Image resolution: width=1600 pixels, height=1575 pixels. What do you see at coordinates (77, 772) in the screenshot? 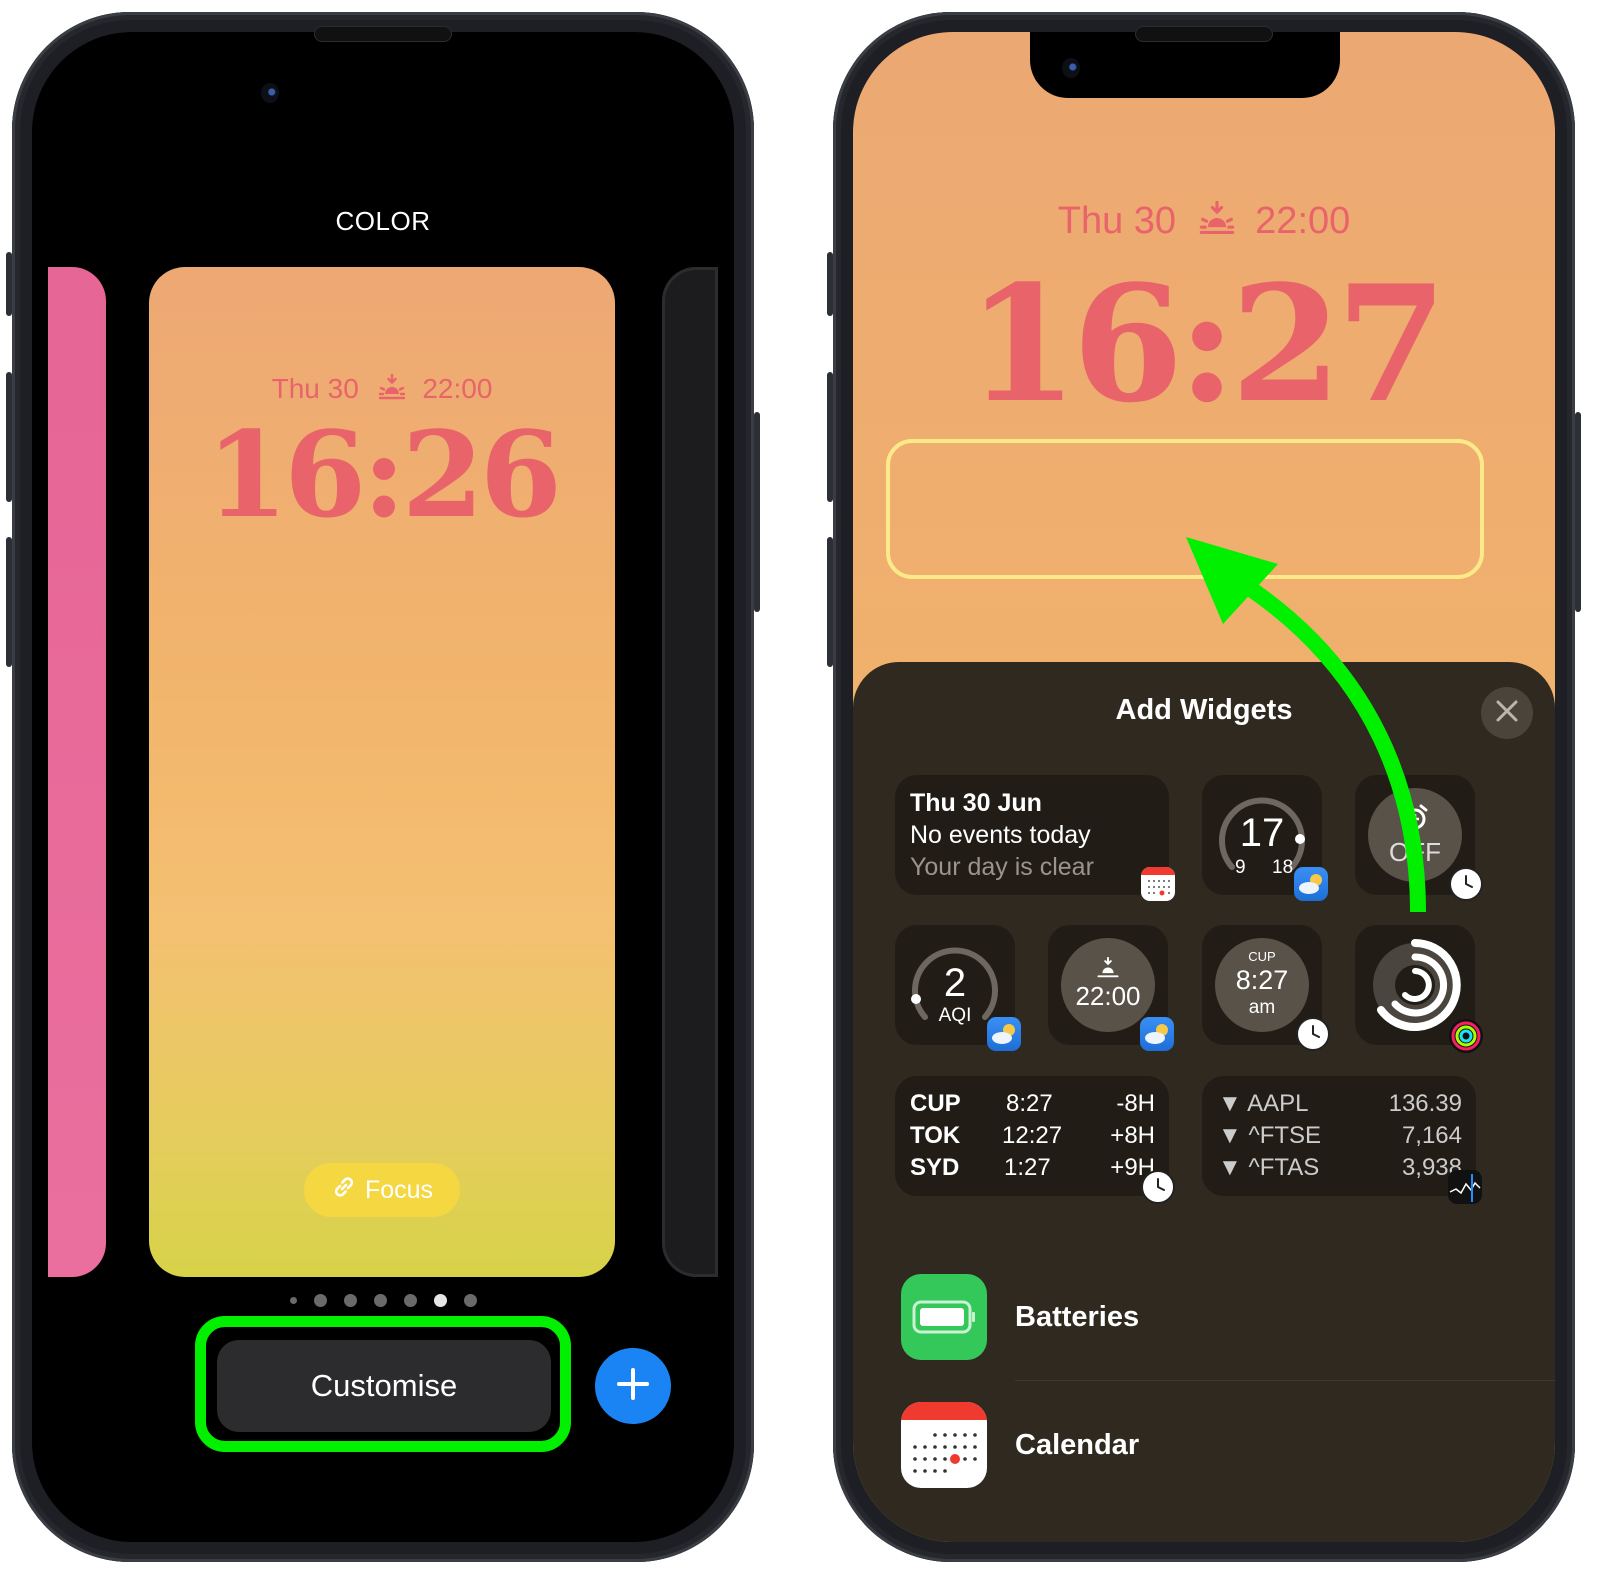
I see `wallpaper-card-previous` at bounding box center [77, 772].